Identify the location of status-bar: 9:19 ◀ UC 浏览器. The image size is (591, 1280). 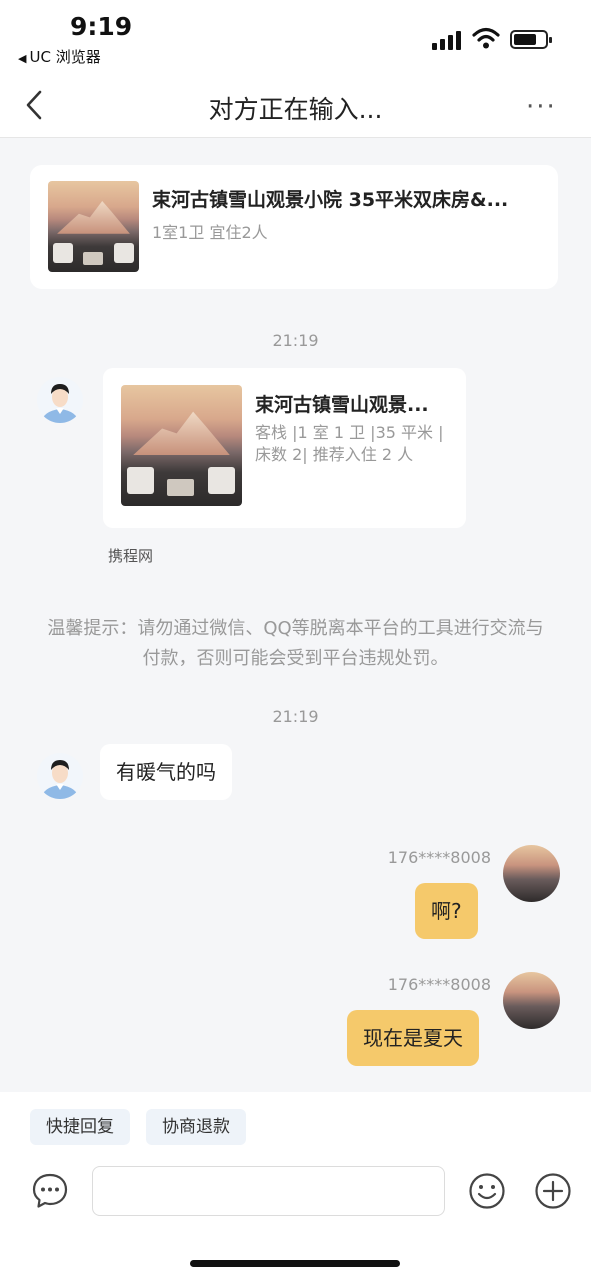
(295, 35).